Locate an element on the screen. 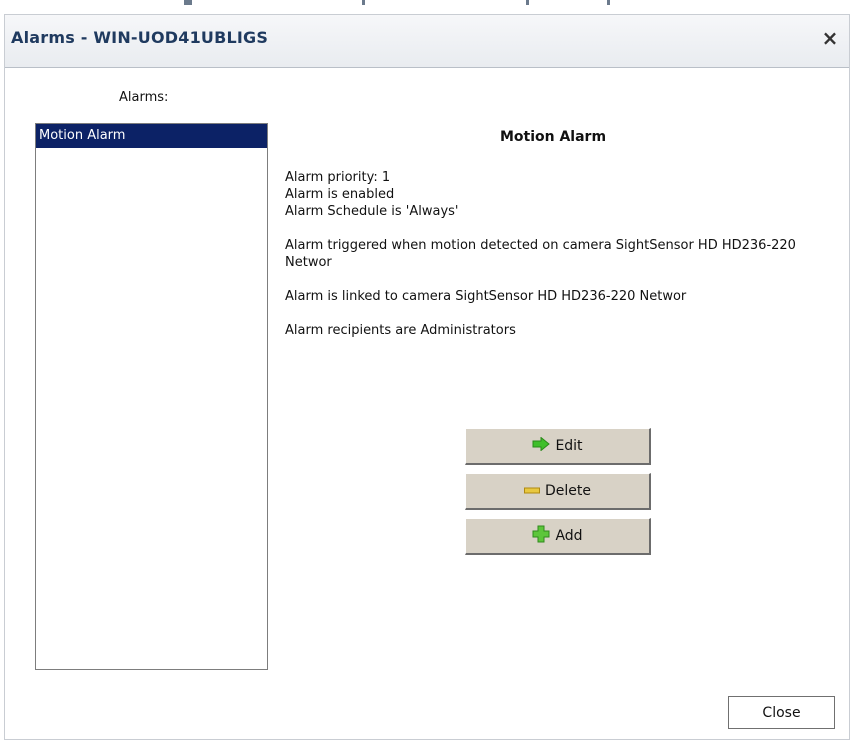 Image resolution: width=853 pixels, height=742 pixels. add-button-label: Add is located at coordinates (569, 536).